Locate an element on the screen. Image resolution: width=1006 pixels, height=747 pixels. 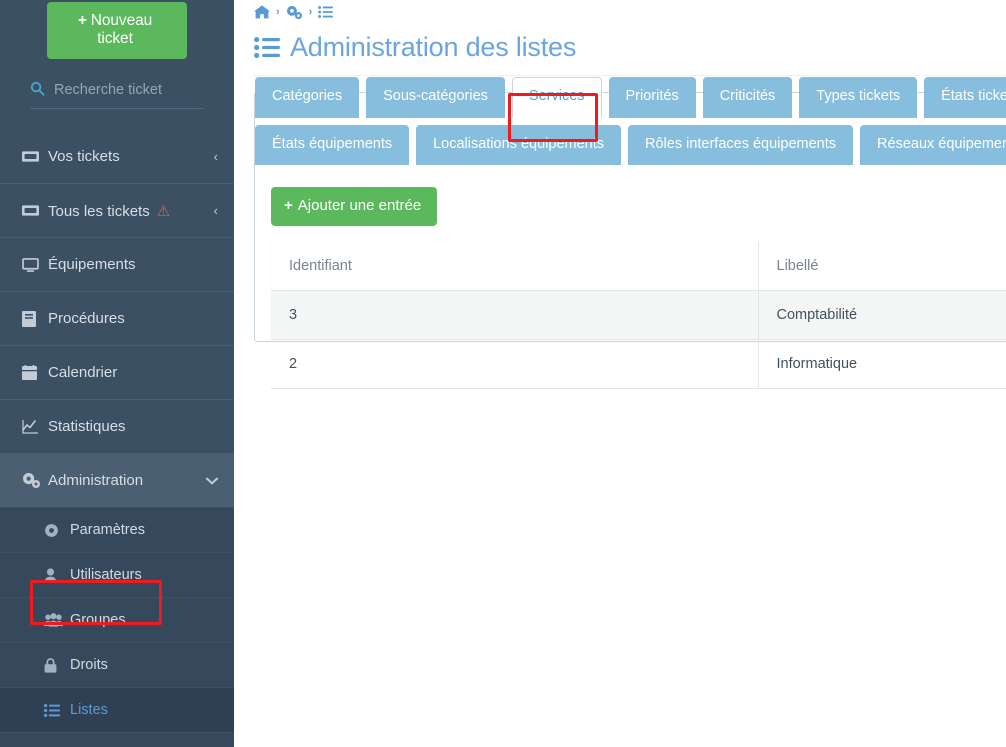
cell-libelle: Informatique is located at coordinates (882, 364).